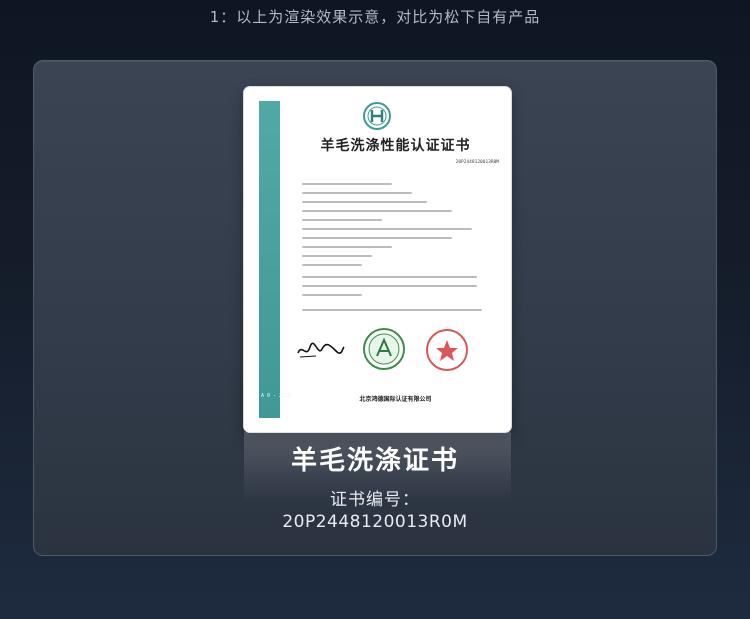 The width and height of the screenshot is (750, 619). What do you see at coordinates (384, 349) in the screenshot?
I see `accreditation-seal-icon` at bounding box center [384, 349].